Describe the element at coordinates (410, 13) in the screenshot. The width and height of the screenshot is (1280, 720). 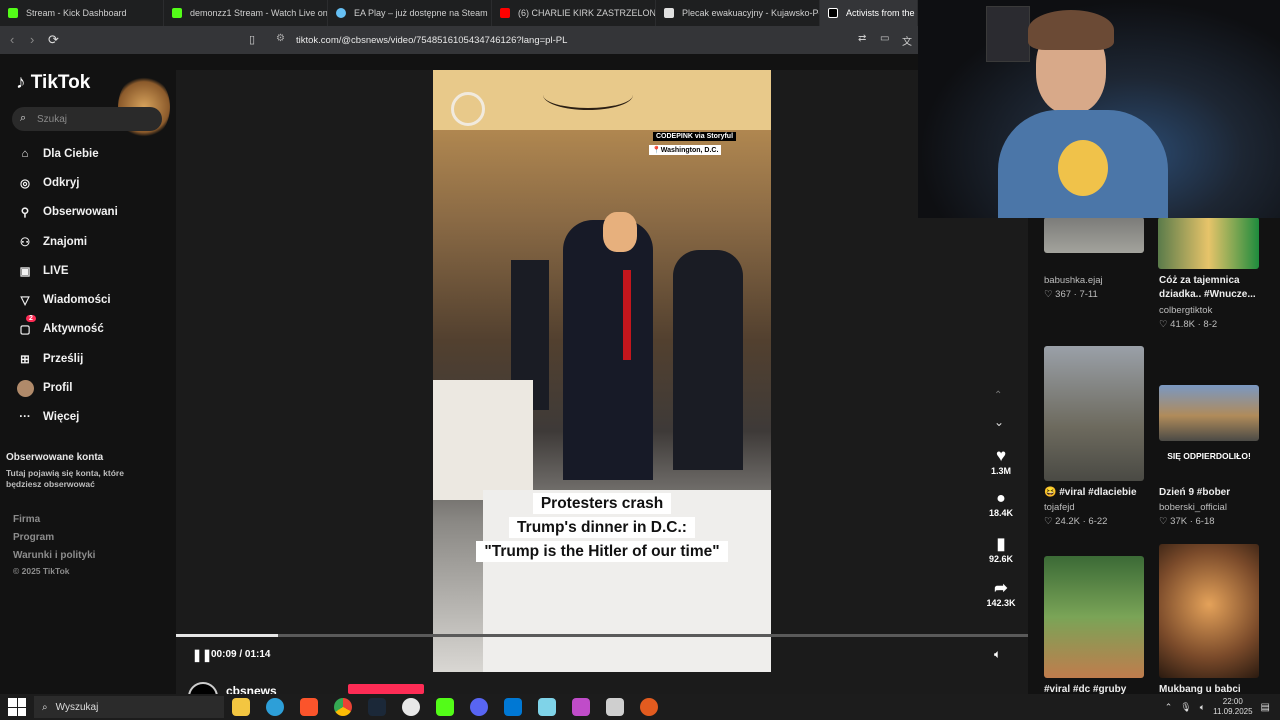
I see `browser-tab: EA Play – już dostępne na Steam` at that location.